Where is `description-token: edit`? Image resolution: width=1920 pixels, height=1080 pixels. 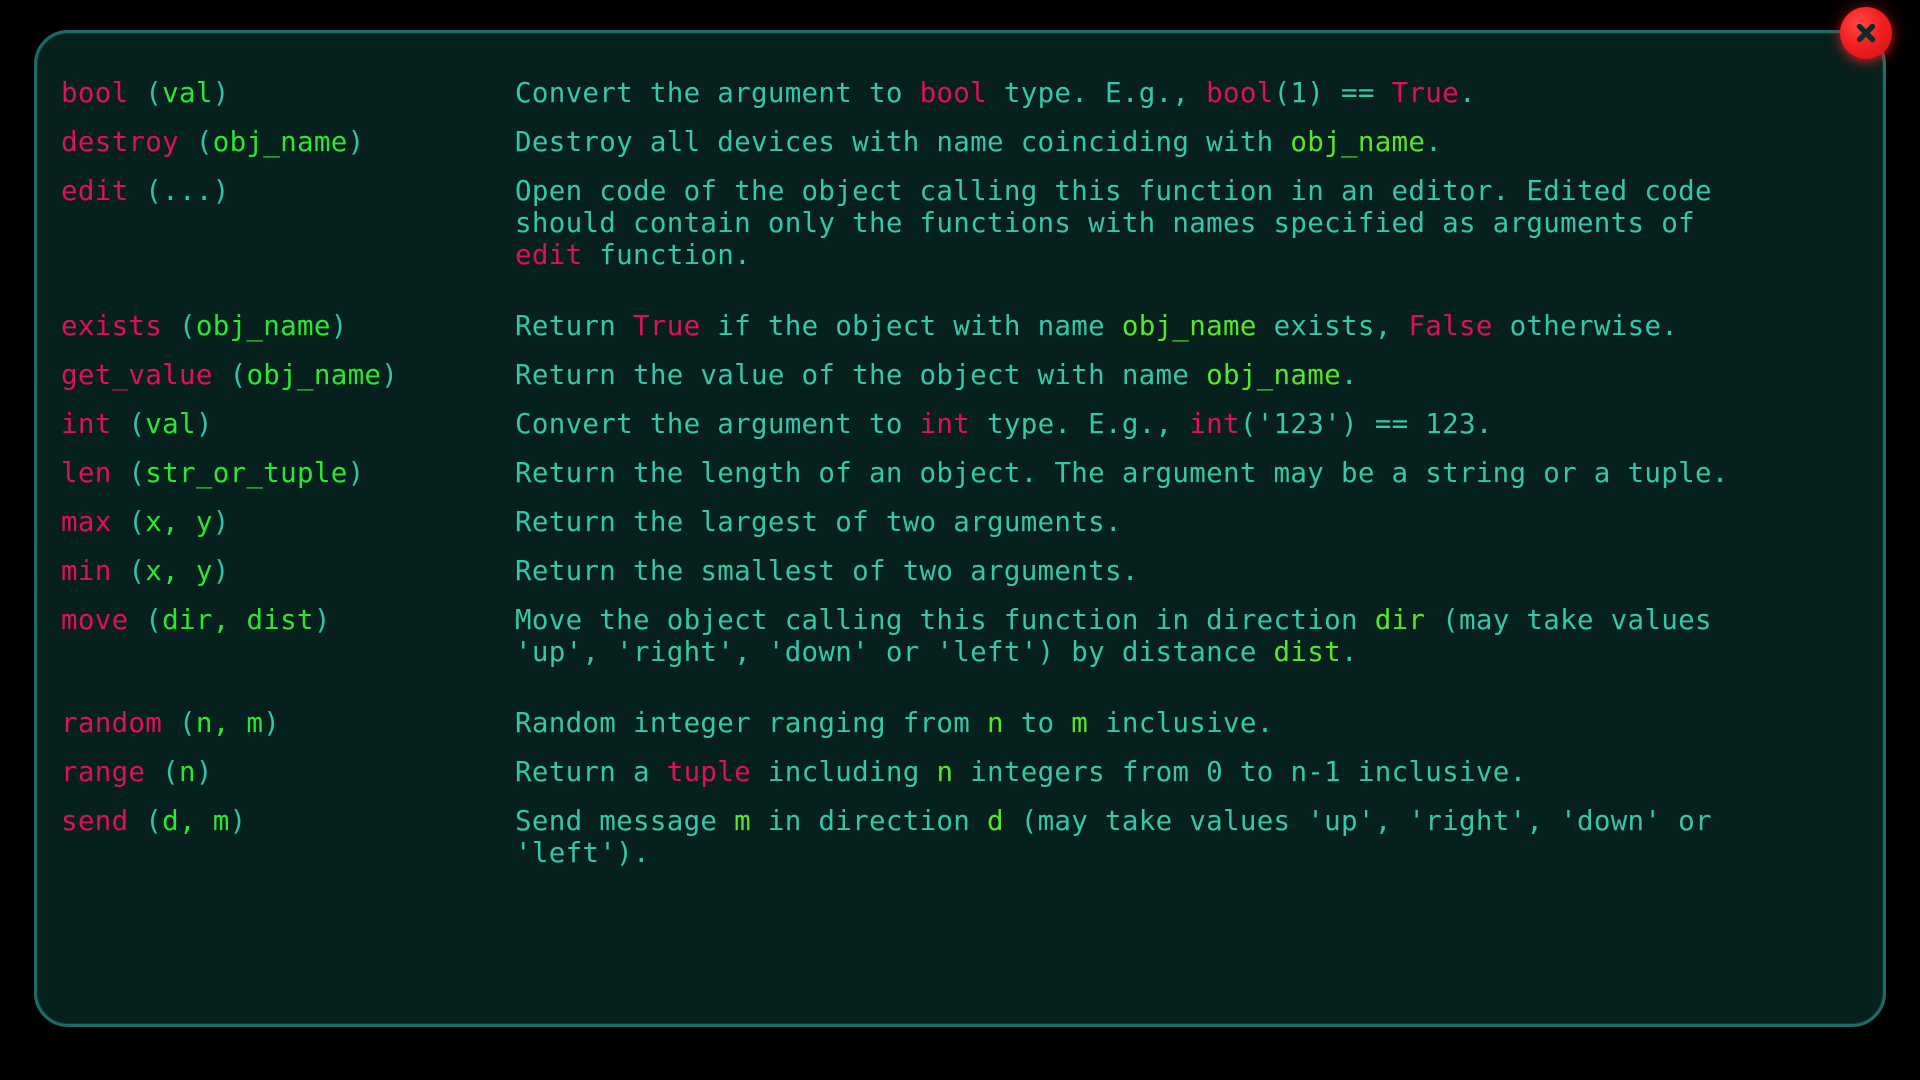 description-token: edit is located at coordinates (549, 255).